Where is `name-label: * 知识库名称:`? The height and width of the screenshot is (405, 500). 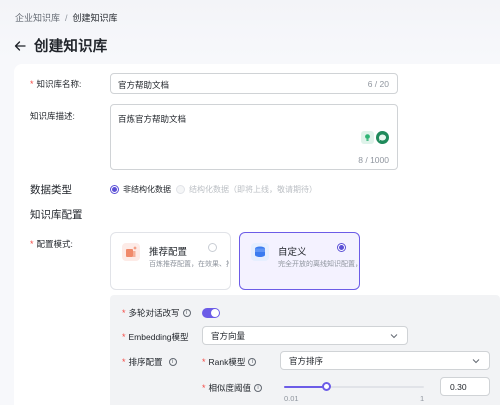 name-label: * 知识库名称: is located at coordinates (55, 84).